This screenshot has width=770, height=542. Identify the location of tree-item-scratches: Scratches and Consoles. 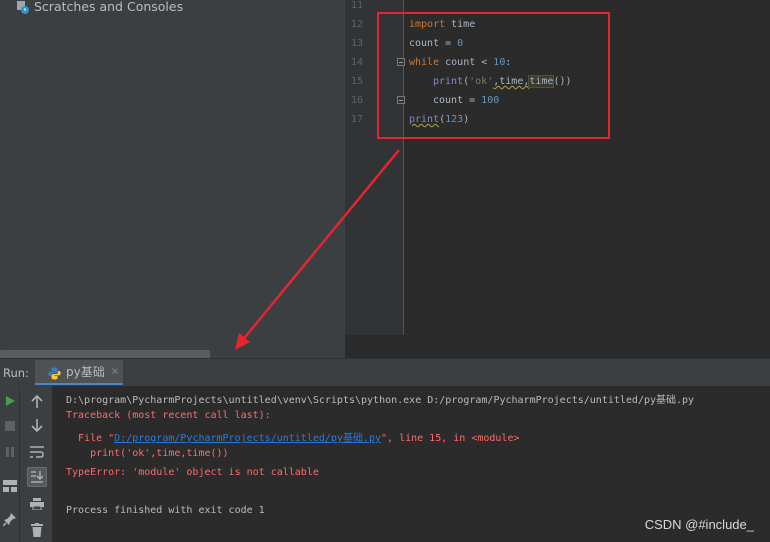
(99, 7).